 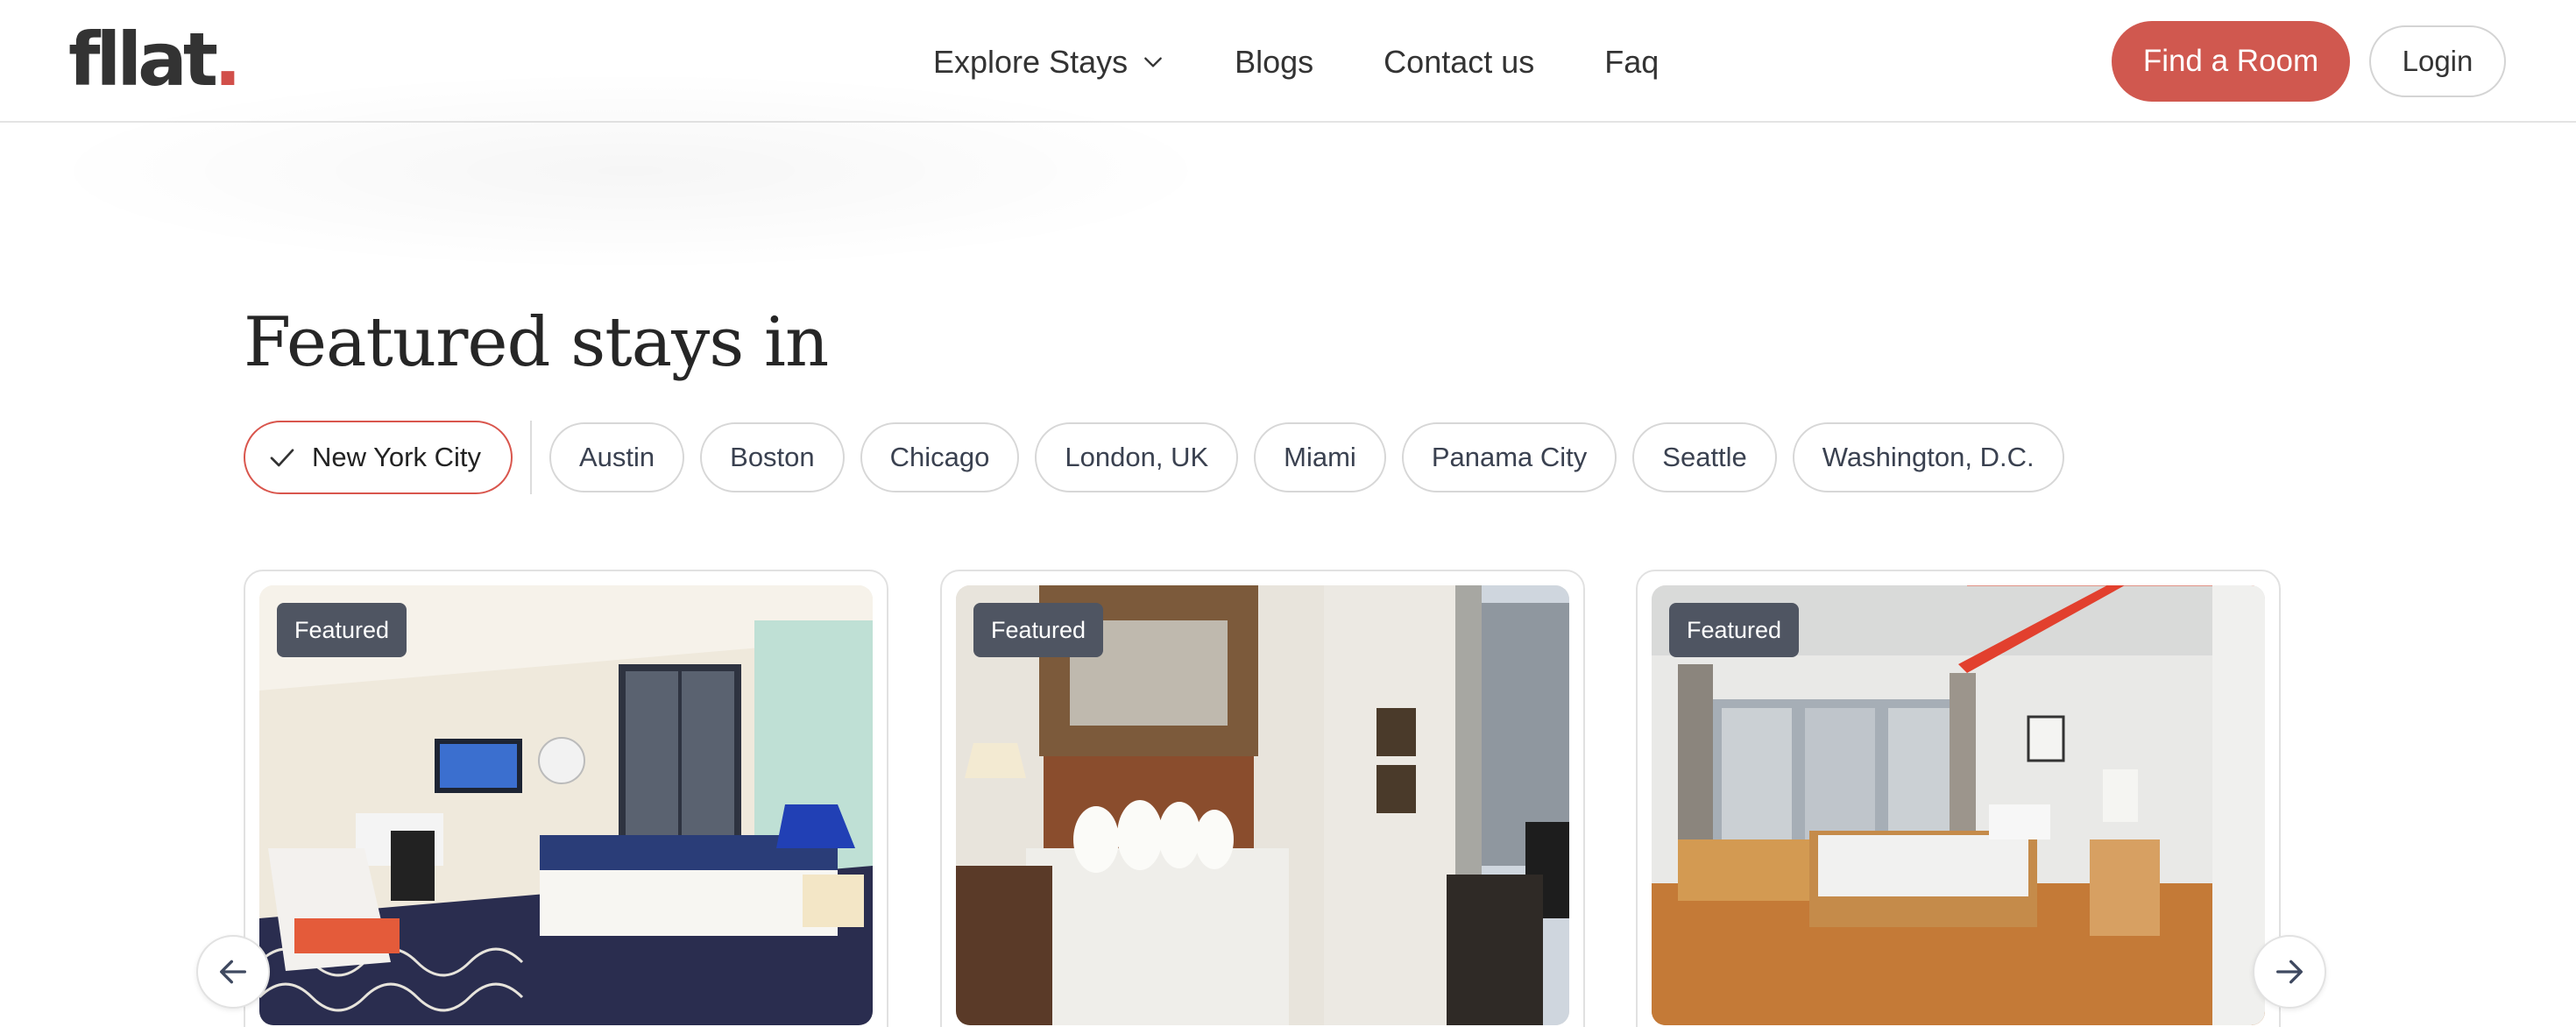 I want to click on nav-contact-us: Contact us, so click(x=1459, y=62).